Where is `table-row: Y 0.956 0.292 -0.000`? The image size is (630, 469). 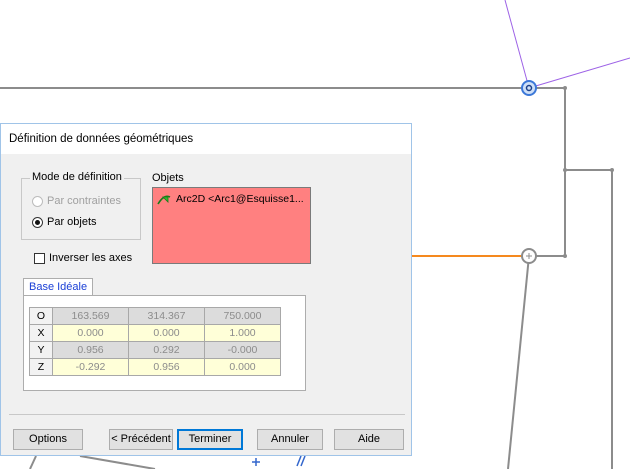
table-row: Y 0.956 0.292 -0.000 is located at coordinates (155, 350).